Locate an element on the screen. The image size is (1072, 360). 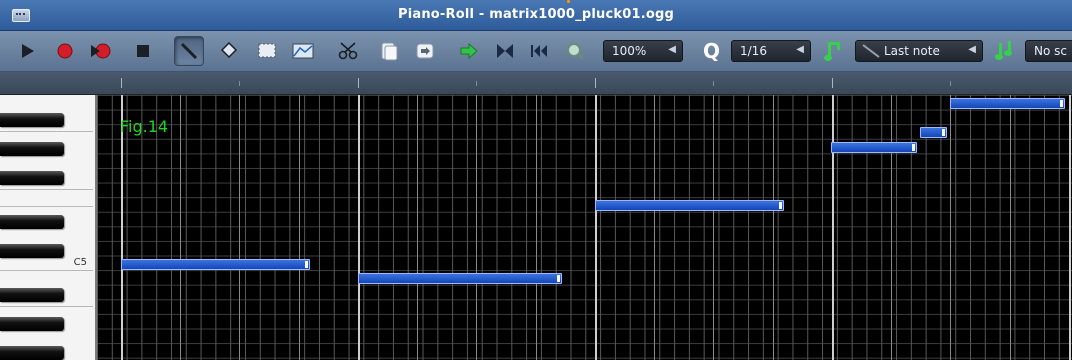
magnifier-icon is located at coordinates (576, 52).